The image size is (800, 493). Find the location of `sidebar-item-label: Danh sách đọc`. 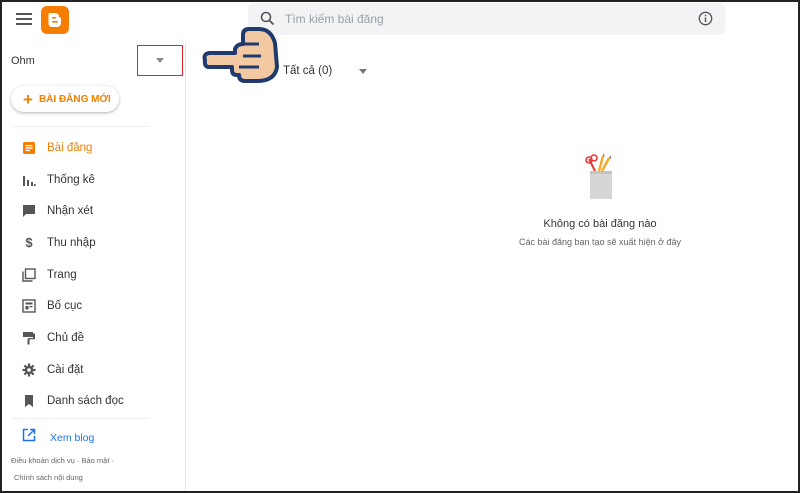

sidebar-item-label: Danh sách đọc is located at coordinates (85, 401).